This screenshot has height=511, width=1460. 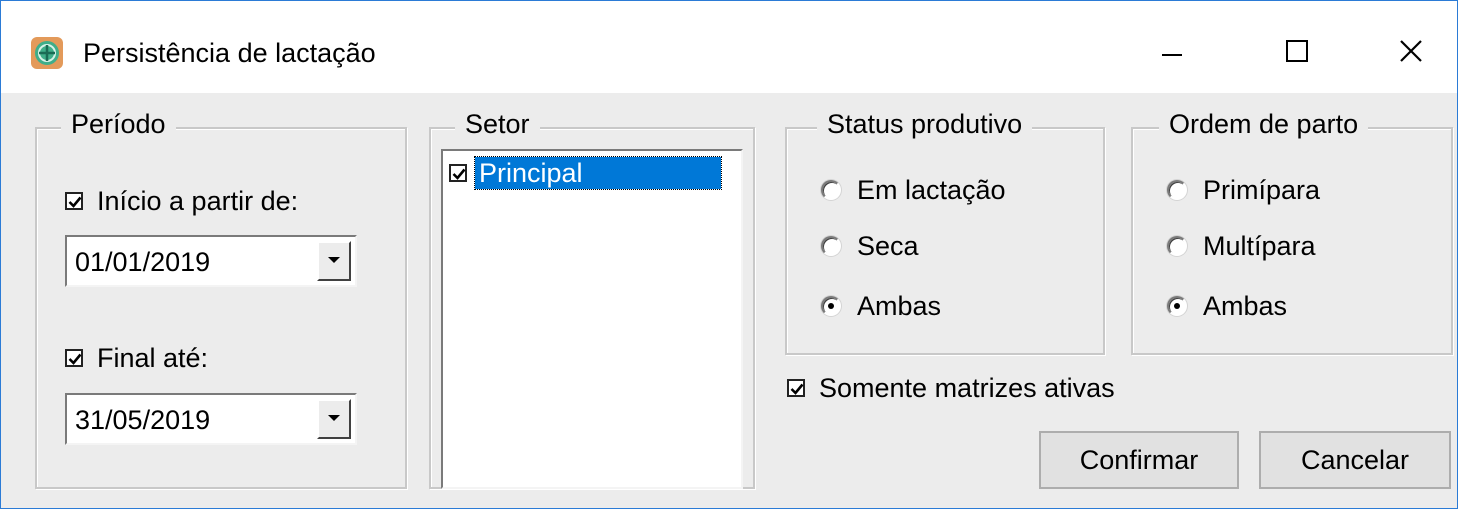 I want to click on radio-seca: Seca, so click(x=870, y=246).